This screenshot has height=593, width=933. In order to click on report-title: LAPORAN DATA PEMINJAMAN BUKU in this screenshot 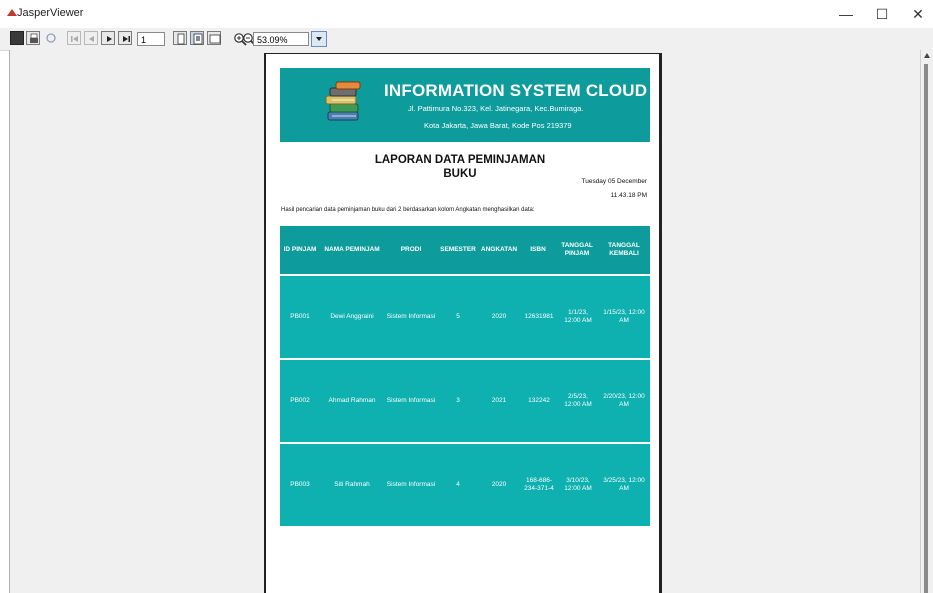, I will do `click(460, 167)`.